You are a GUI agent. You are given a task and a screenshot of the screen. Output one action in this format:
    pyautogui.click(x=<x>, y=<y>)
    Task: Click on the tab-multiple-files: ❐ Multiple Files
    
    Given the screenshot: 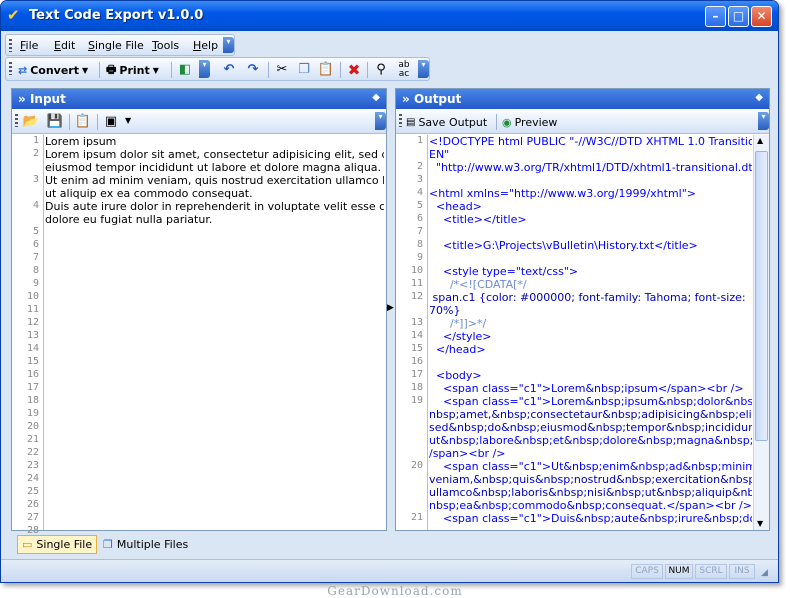 What is the action you would take?
    pyautogui.click(x=145, y=544)
    